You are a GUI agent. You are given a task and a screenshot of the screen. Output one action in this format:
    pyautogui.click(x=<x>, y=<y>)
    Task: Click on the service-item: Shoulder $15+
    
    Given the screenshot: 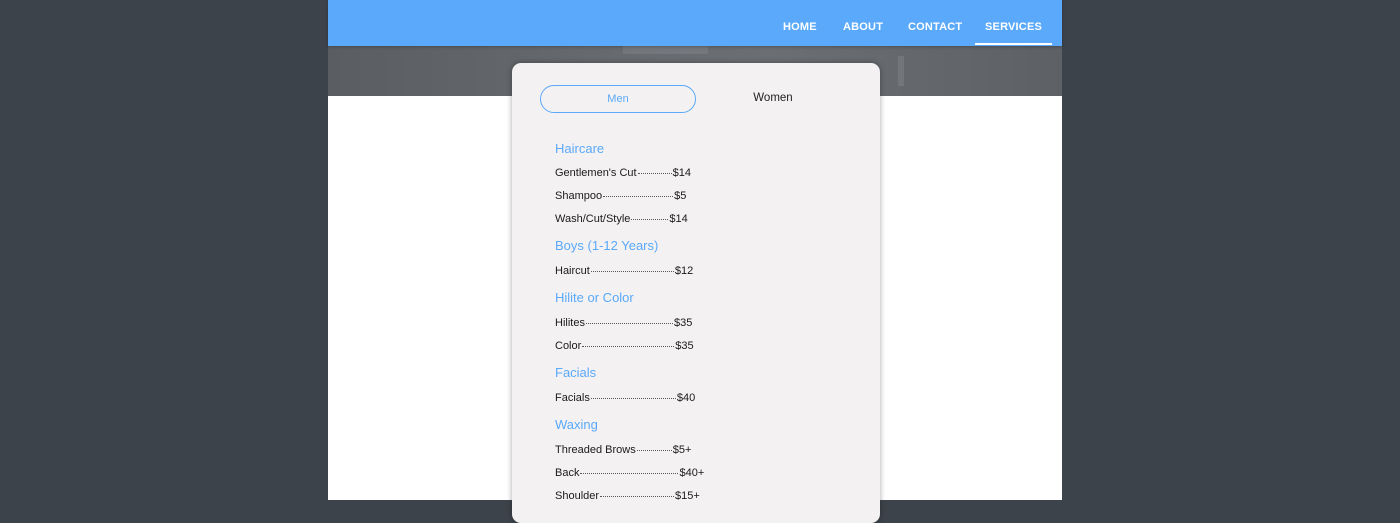 What is the action you would take?
    pyautogui.click(x=627, y=496)
    